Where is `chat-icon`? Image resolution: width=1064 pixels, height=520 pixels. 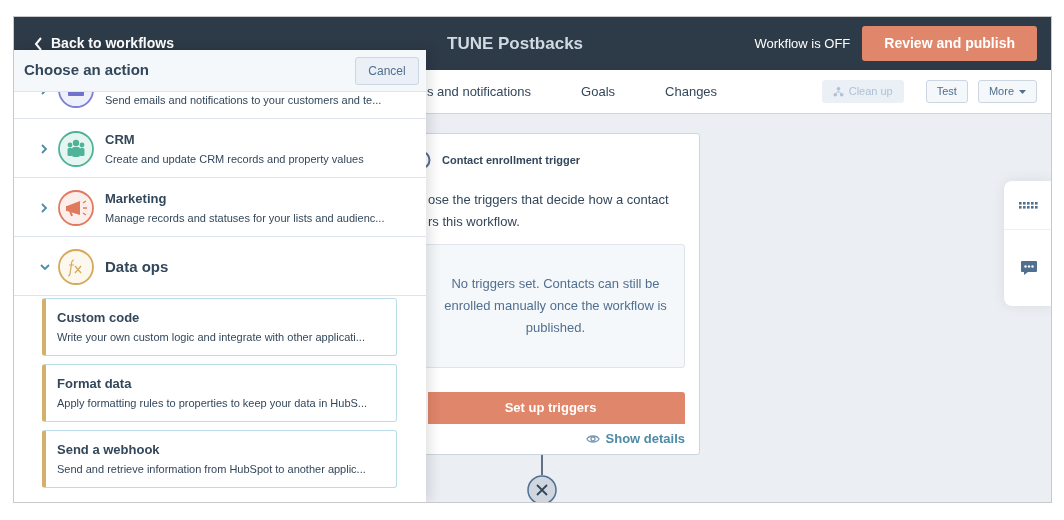 chat-icon is located at coordinates (1028, 268).